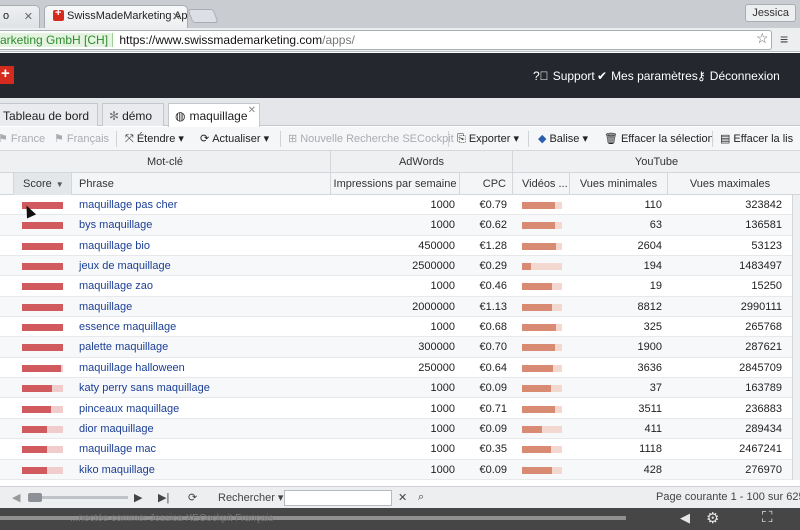  Describe the element at coordinates (234, 138) in the screenshot. I see `refresh-button: ⟳ Actualiser ▾` at that location.